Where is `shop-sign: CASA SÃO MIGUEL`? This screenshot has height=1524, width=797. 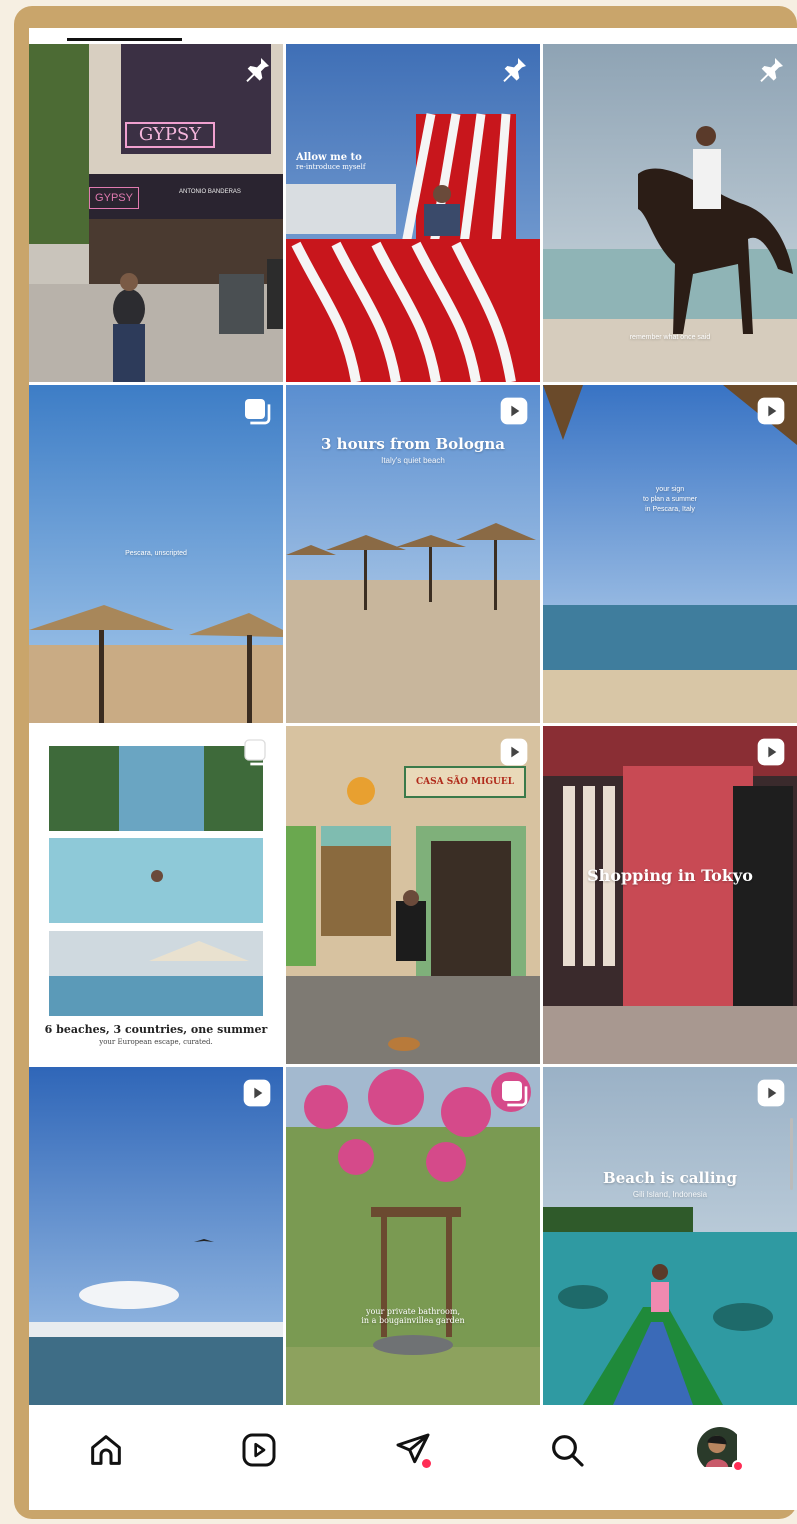 shop-sign: CASA SÃO MIGUEL is located at coordinates (465, 782).